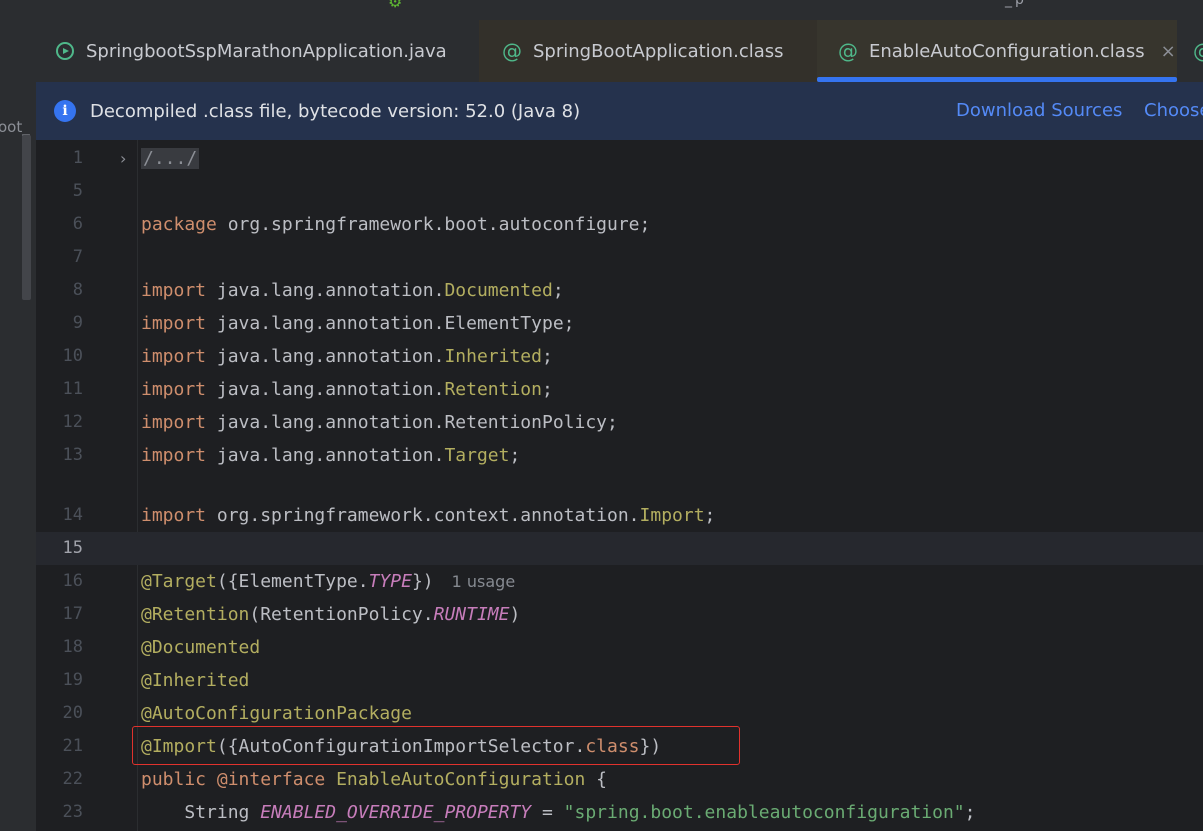 This screenshot has height=831, width=1203. I want to click on tab-enable-auto-configuration: @ EnableAutoConfiguration.class ×, so click(997, 51).